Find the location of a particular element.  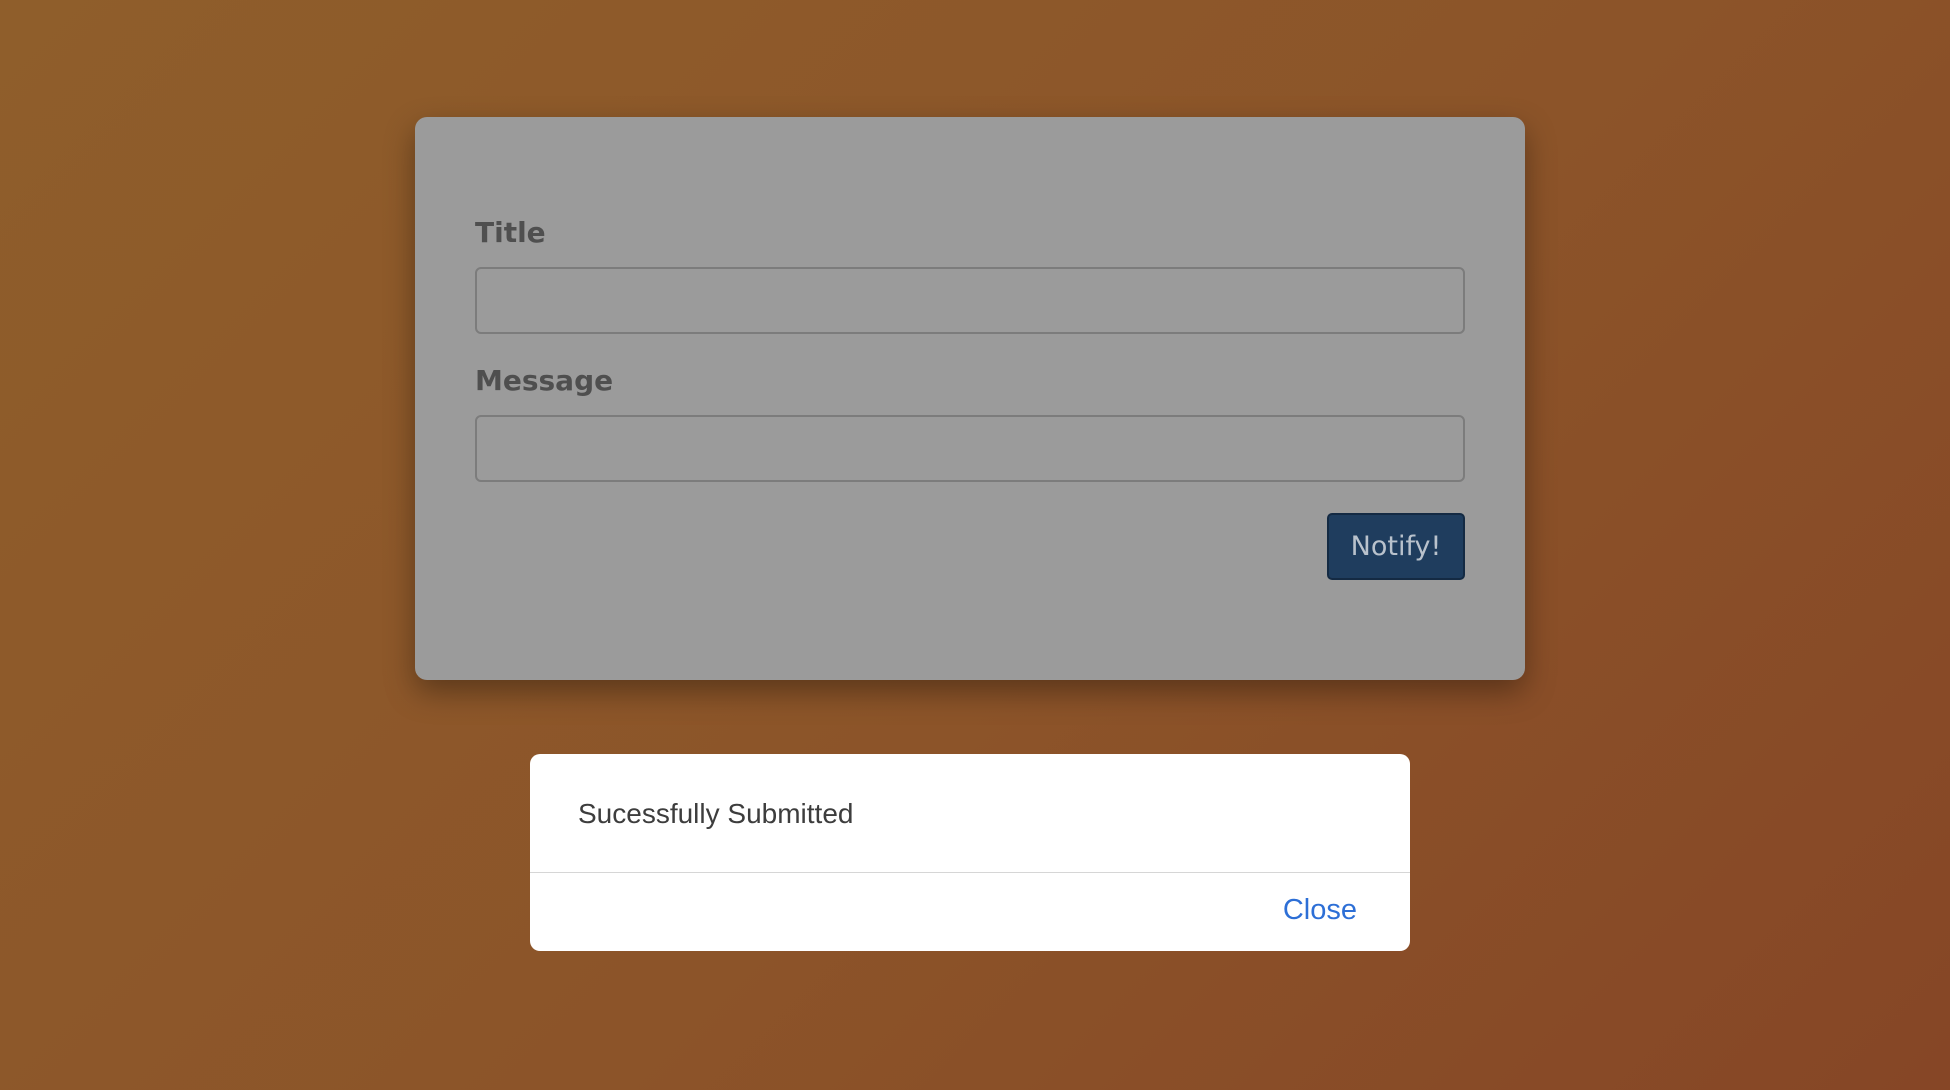

message-input is located at coordinates (970, 448).